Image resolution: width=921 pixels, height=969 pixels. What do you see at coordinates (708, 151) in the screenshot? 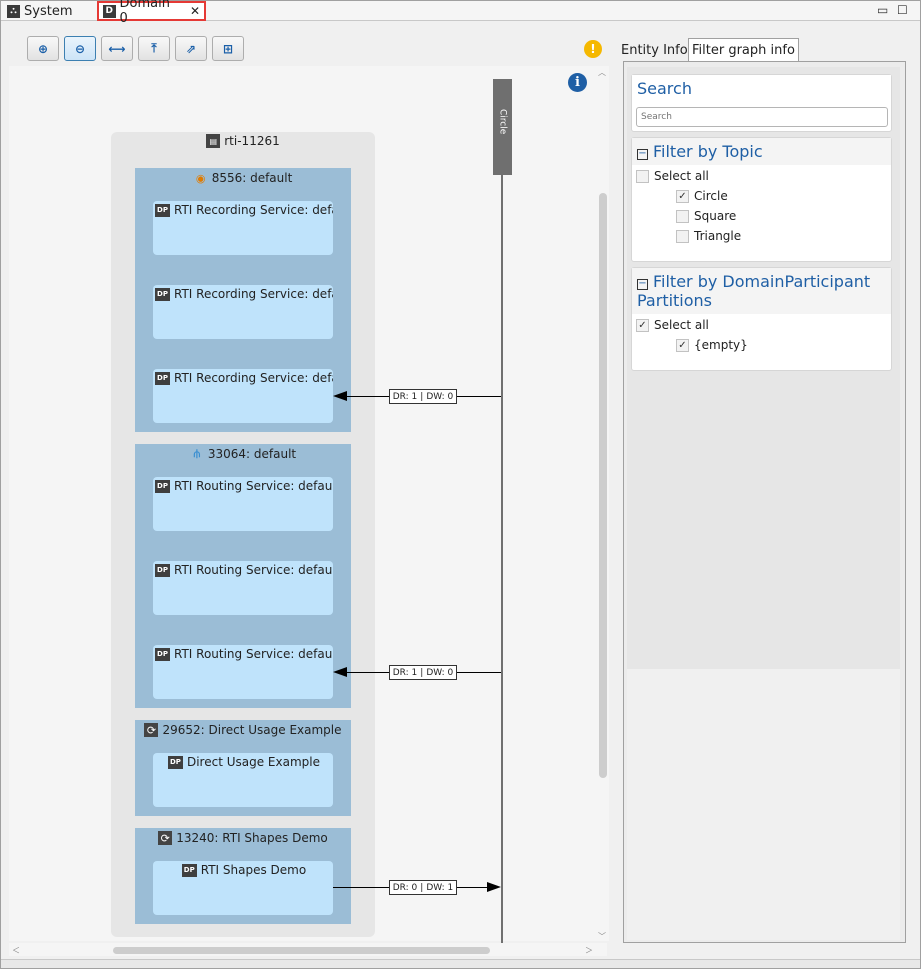
I see `filter-topic-title: Filter by Topic` at bounding box center [708, 151].